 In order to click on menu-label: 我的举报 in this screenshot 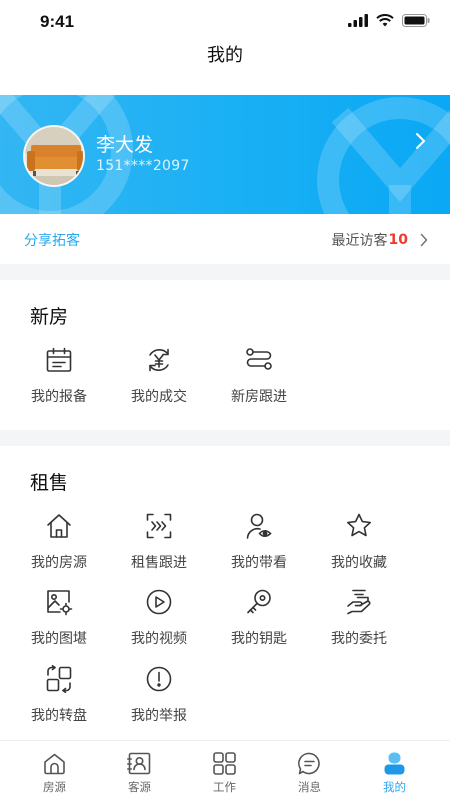, I will do `click(159, 716)`.